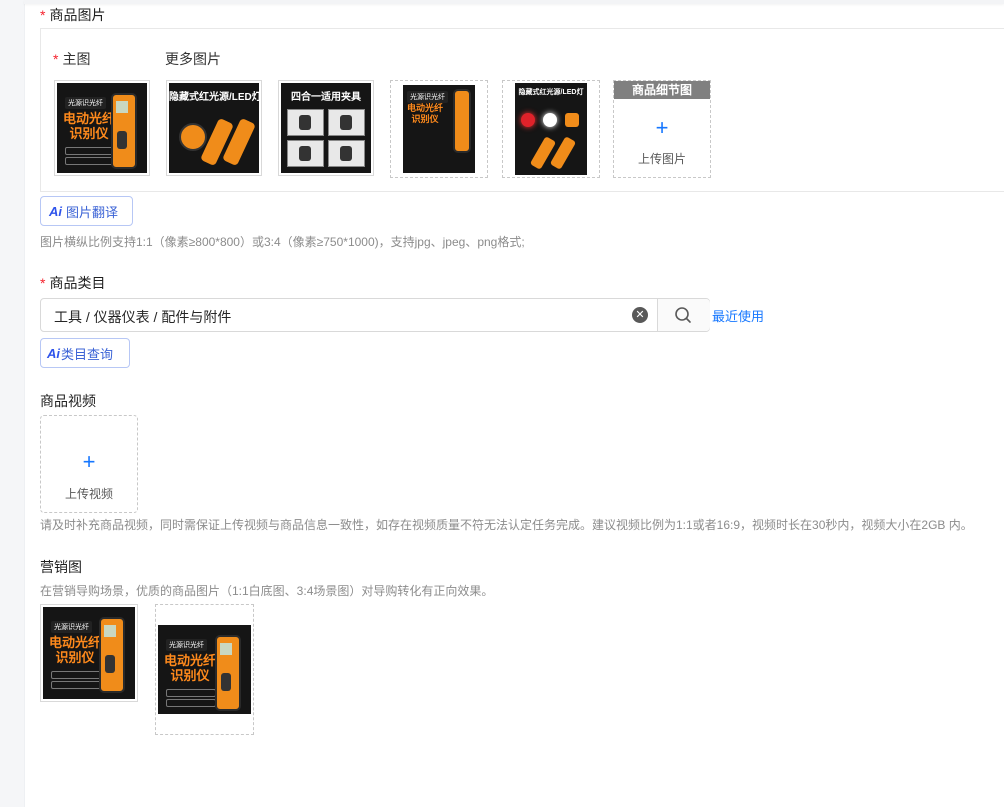 This screenshot has height=807, width=1004. Describe the element at coordinates (514, 2) in the screenshot. I see `top-edge` at that location.